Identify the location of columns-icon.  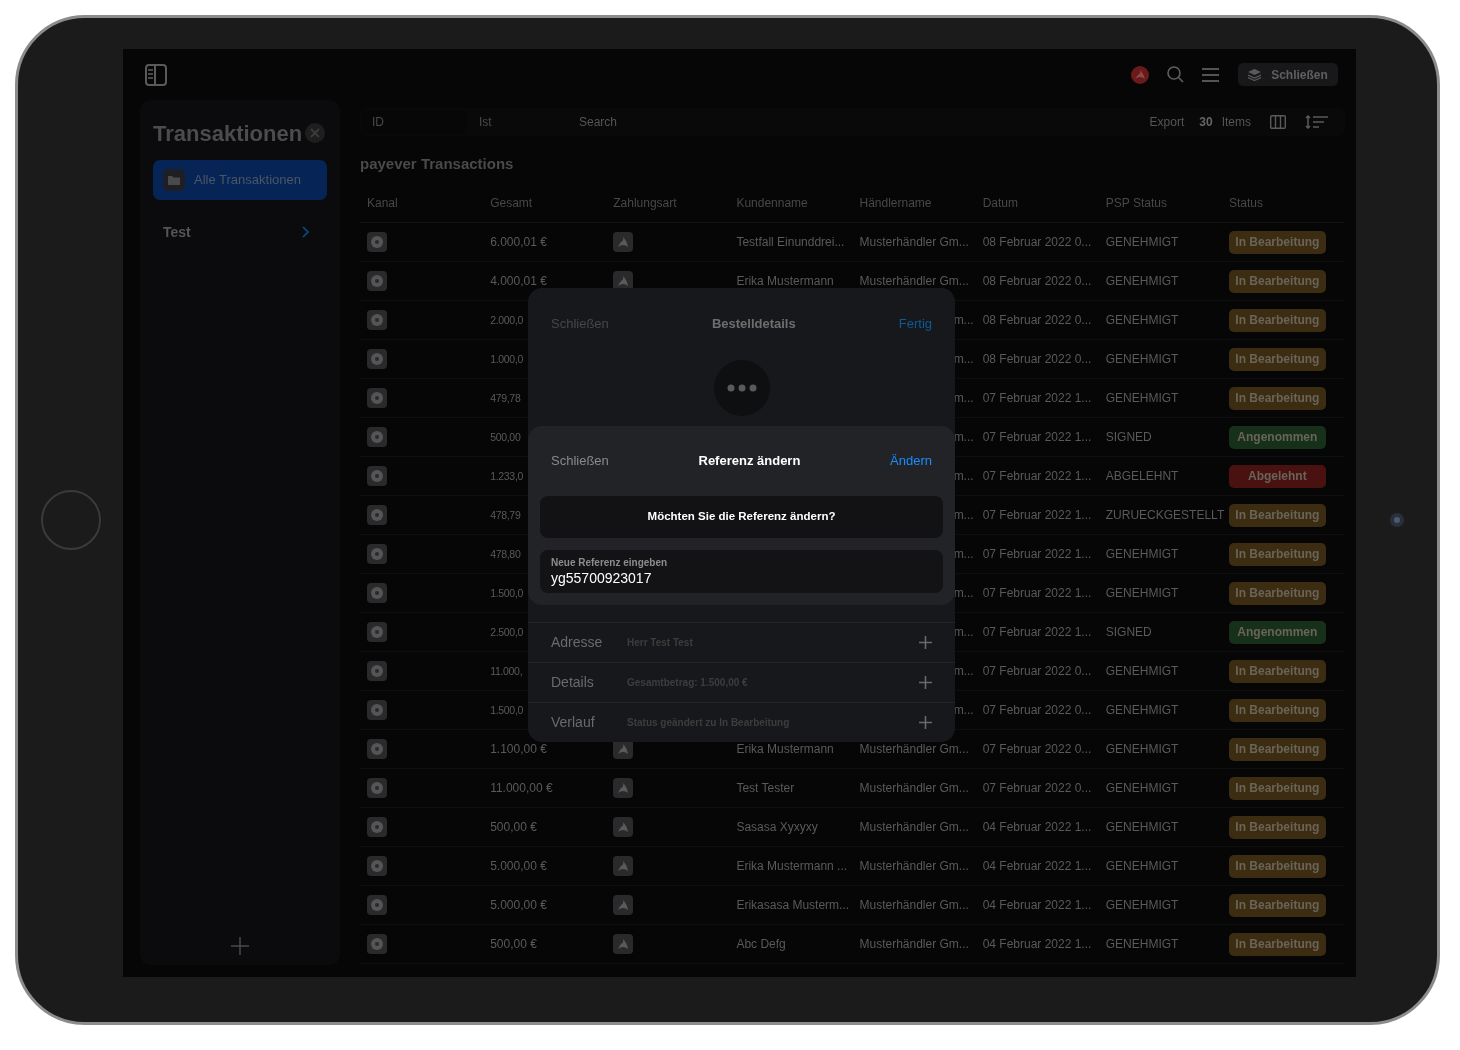
(1278, 122).